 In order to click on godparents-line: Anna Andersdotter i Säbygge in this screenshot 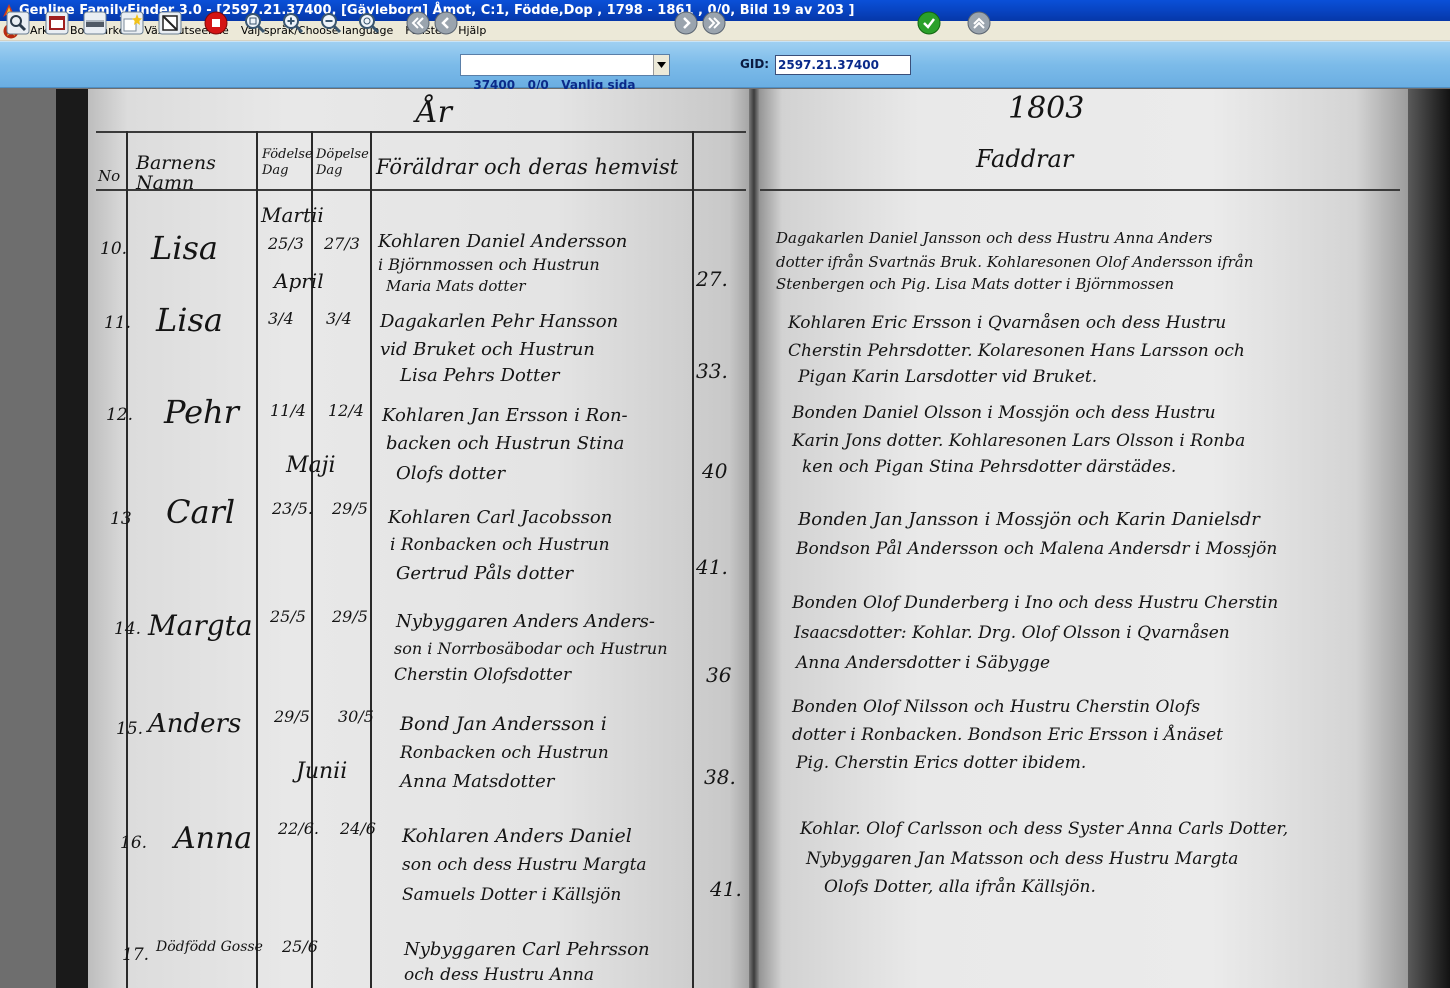, I will do `click(923, 663)`.